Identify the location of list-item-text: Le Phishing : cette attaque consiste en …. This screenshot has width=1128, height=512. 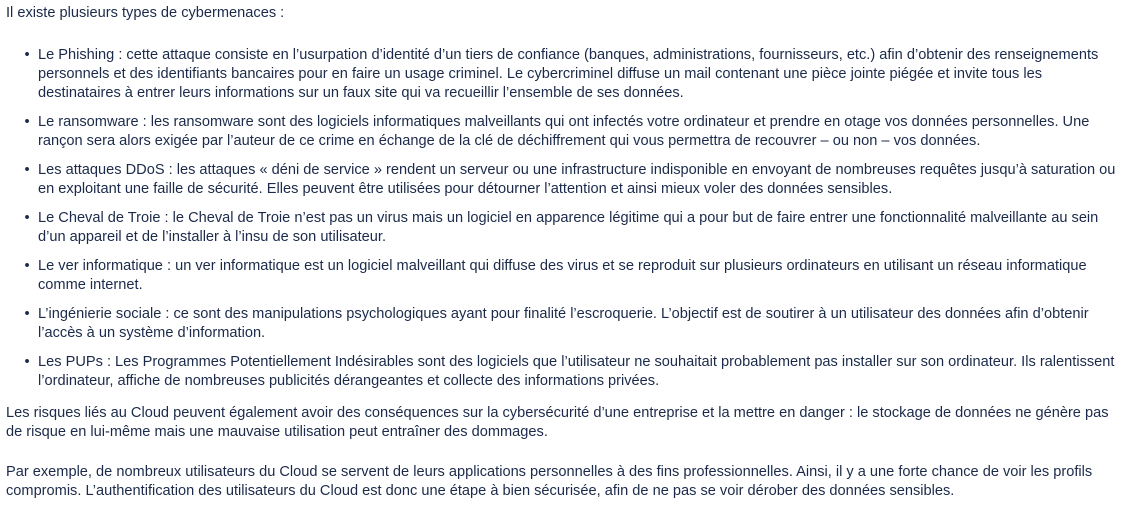
(568, 74).